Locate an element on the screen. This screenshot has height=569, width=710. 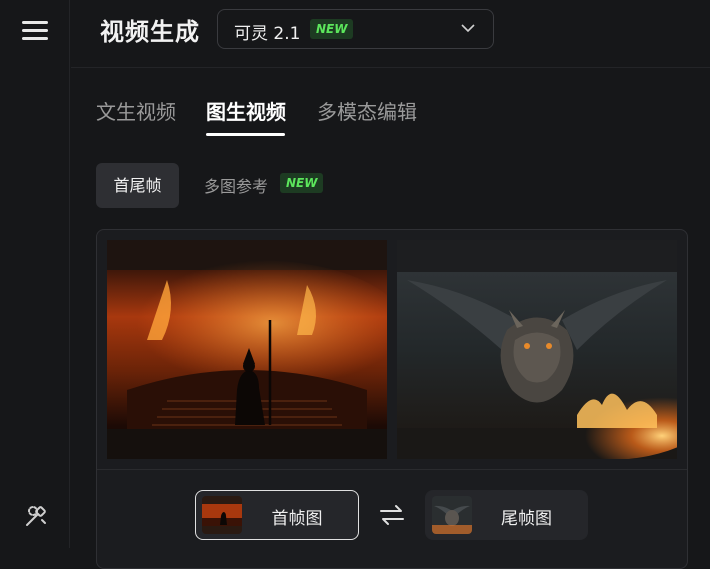
model-select: 可灵 2.1 NEW is located at coordinates (355, 29).